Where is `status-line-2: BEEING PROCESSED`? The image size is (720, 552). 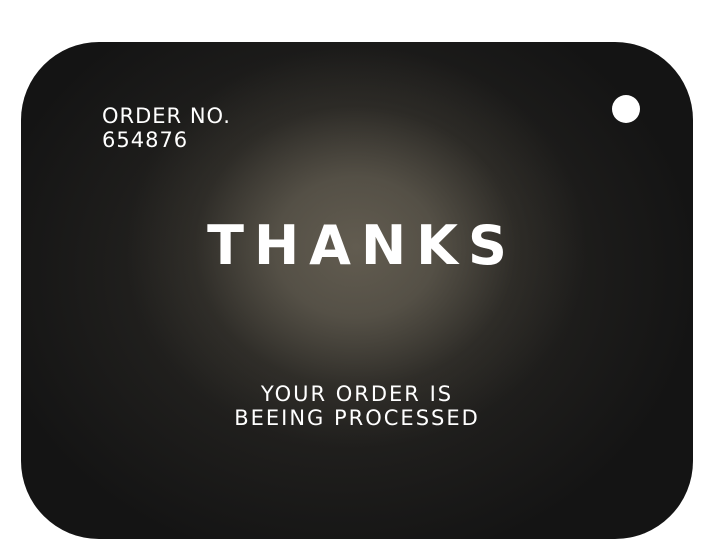
status-line-2: BEEING PROCESSED is located at coordinates (357, 418).